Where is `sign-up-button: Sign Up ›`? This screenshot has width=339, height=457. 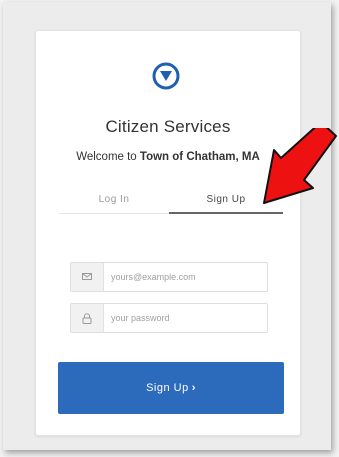 sign-up-button: Sign Up › is located at coordinates (171, 388).